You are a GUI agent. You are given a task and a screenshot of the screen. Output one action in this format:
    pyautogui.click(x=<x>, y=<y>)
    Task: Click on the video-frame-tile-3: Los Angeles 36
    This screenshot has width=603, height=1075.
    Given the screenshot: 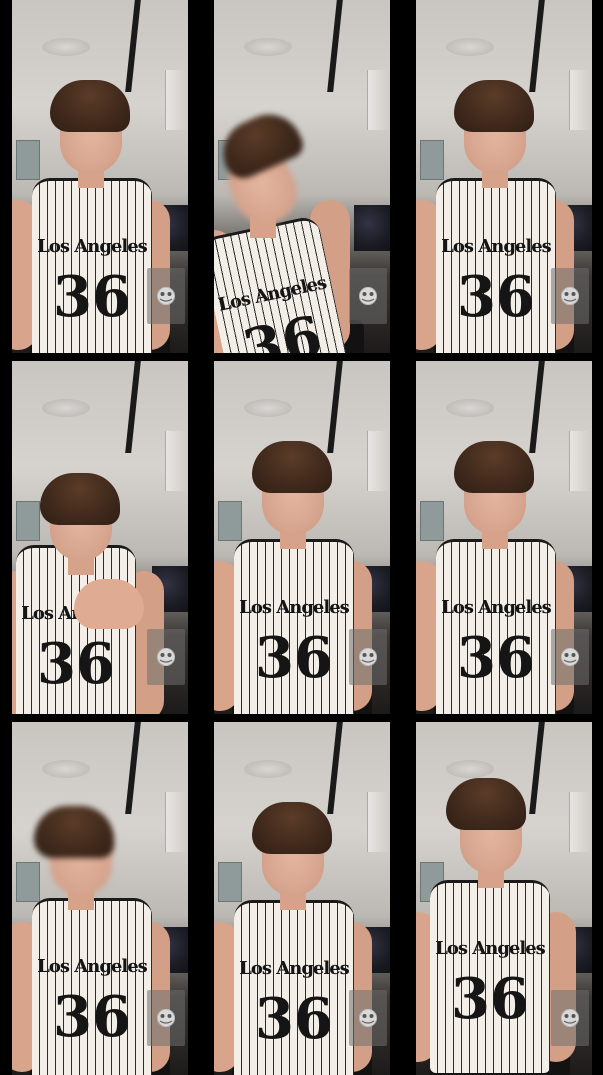 What is the action you would take?
    pyautogui.click(x=504, y=176)
    